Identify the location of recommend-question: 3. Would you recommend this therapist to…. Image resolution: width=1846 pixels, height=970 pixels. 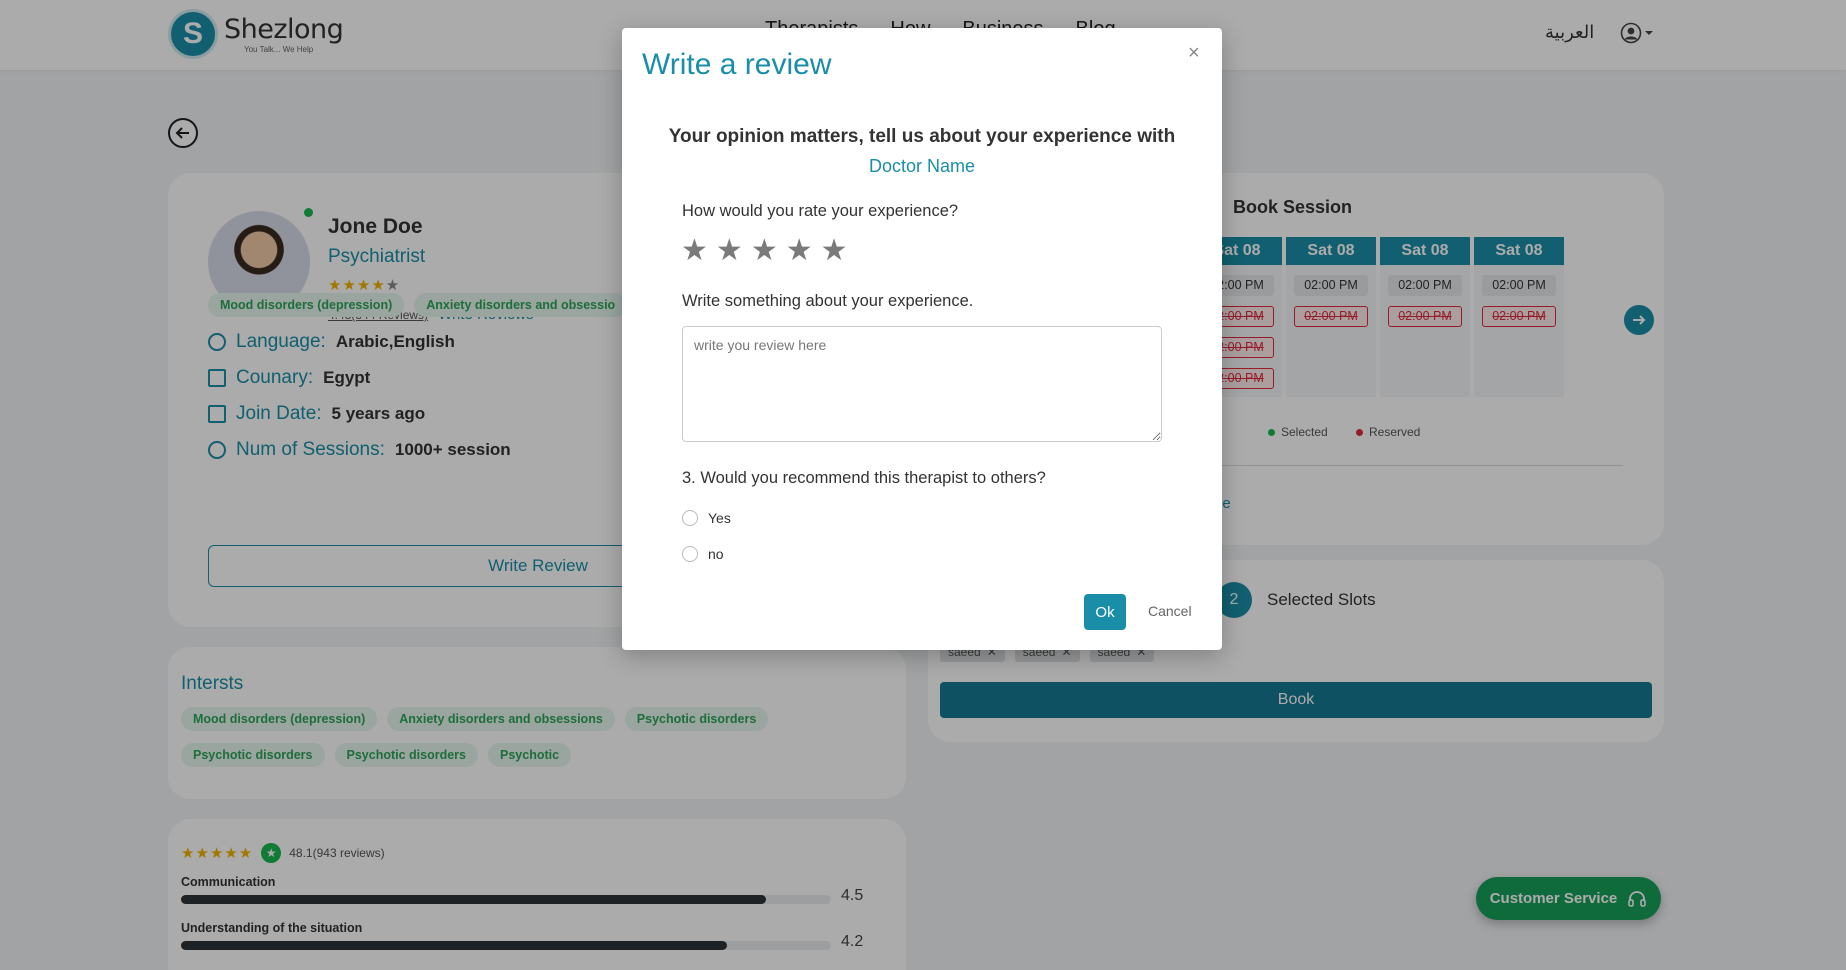
(864, 478).